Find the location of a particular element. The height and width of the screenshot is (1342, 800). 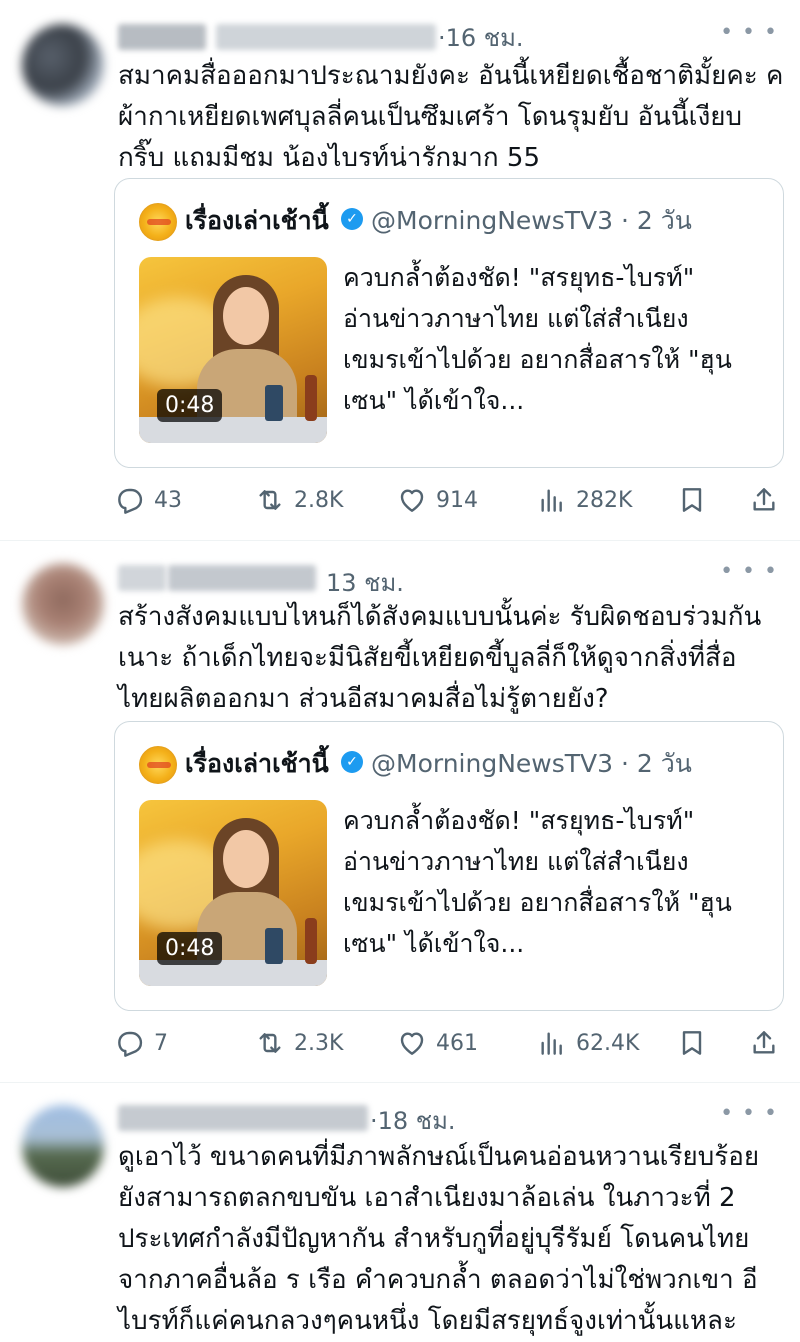

retweet-button: 2.3K is located at coordinates (298, 1043).